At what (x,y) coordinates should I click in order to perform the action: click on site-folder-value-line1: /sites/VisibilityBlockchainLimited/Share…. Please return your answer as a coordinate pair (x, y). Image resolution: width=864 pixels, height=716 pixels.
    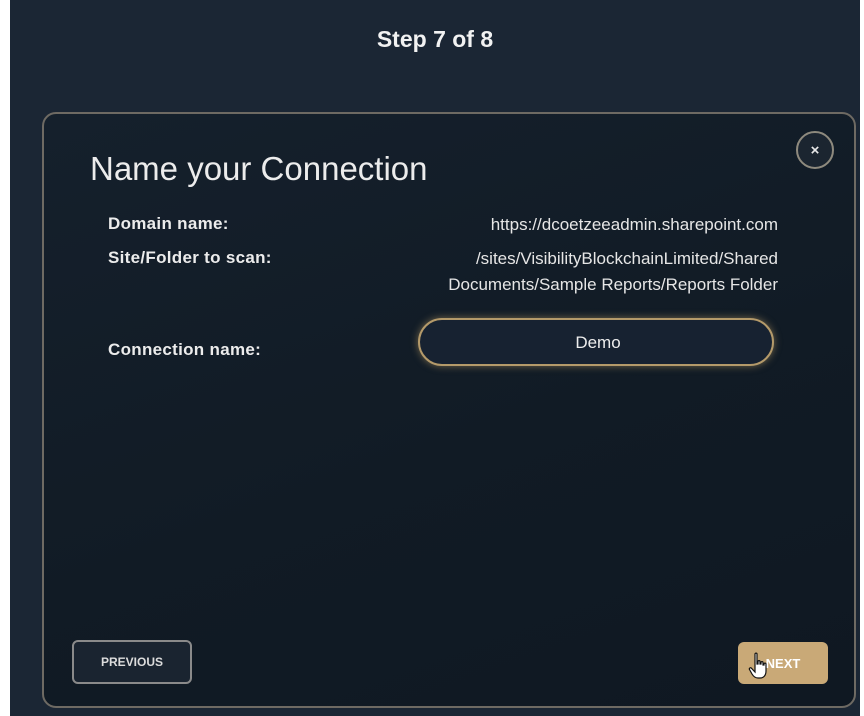
    Looking at the image, I should click on (626, 258).